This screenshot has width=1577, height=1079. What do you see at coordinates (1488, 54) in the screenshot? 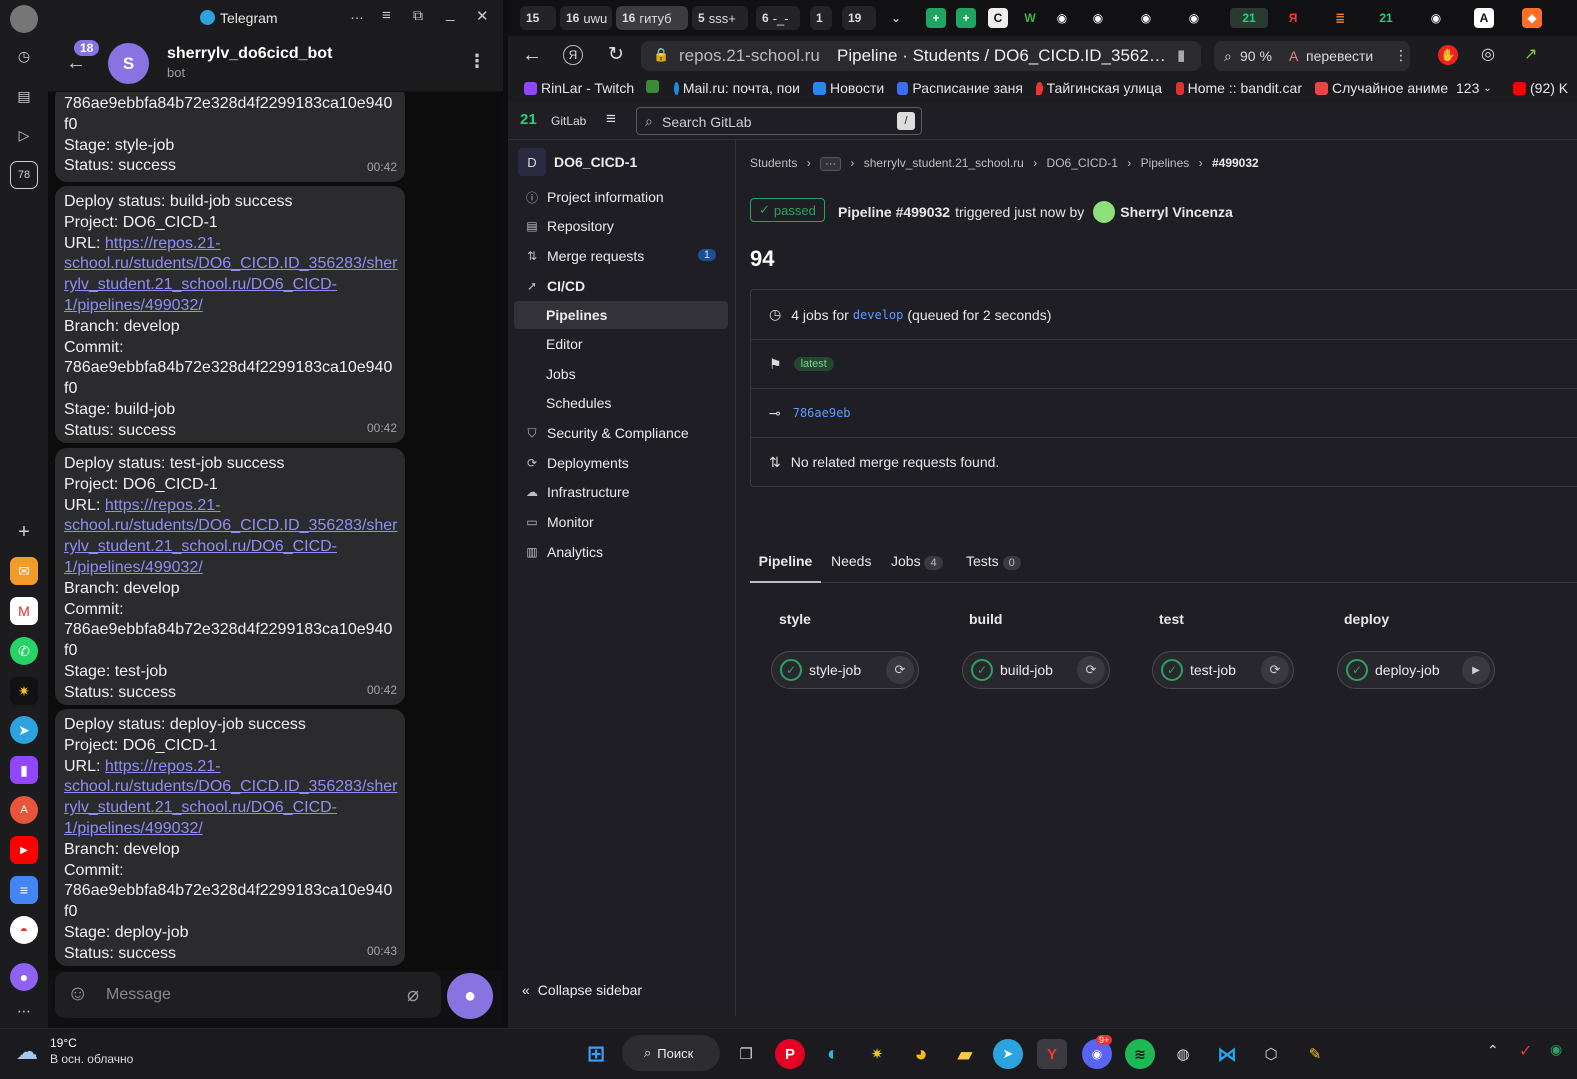
I see `glasses-icon: ◎` at bounding box center [1488, 54].